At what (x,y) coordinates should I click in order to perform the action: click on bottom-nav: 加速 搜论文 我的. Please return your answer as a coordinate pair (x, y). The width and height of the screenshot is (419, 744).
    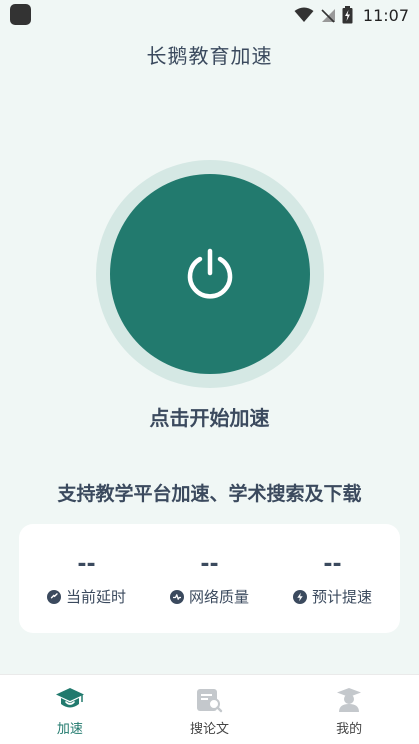
    Looking at the image, I should click on (209, 709).